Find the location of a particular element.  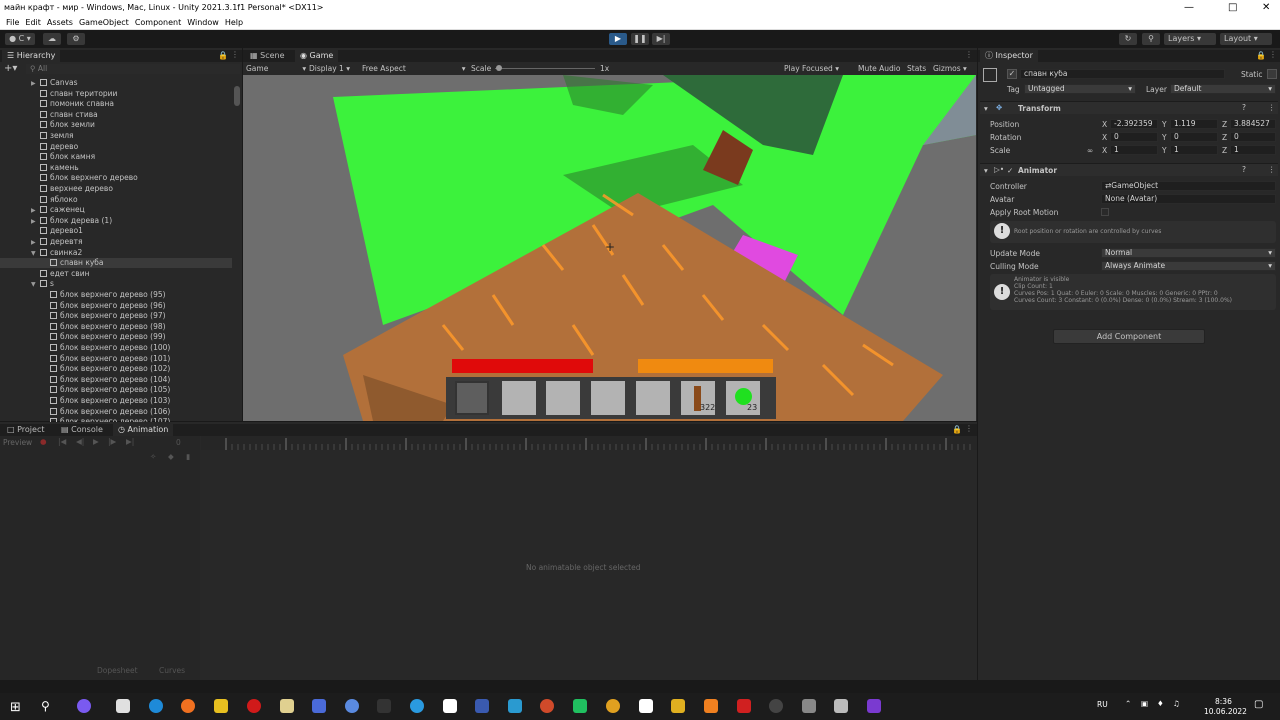

close-icon: ✕ is located at coordinates (1266, 7).